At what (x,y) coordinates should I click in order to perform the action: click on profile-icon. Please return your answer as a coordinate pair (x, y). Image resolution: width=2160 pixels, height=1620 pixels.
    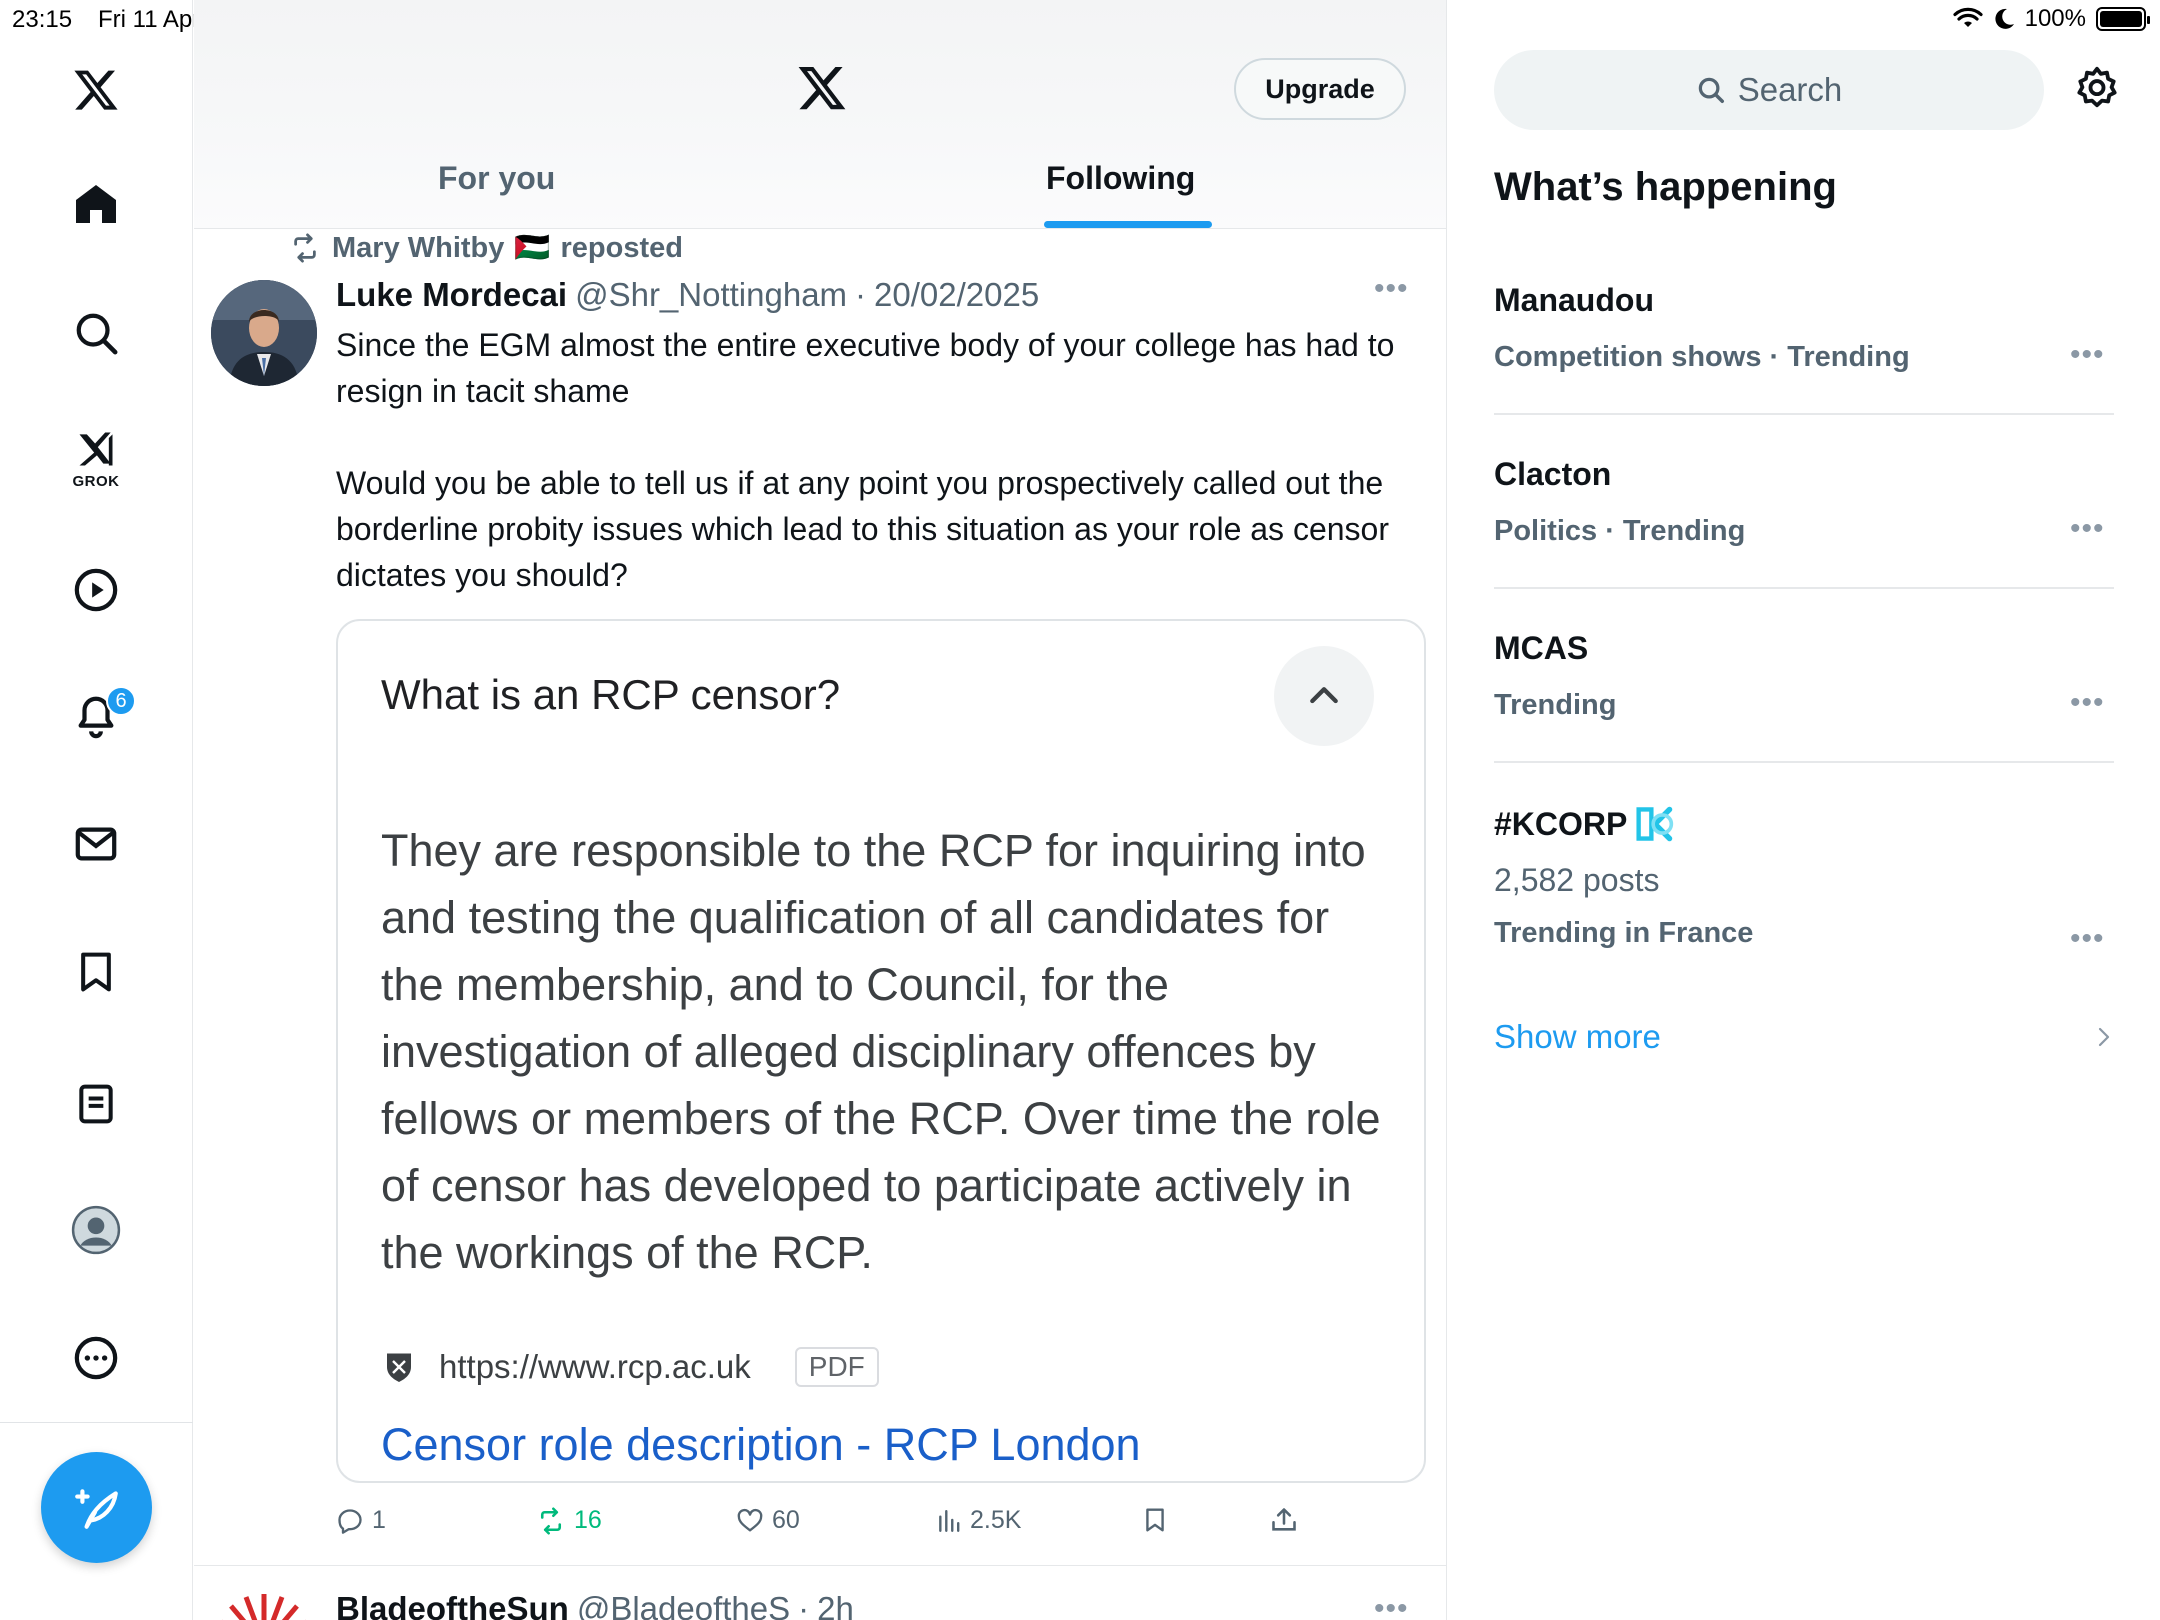
    Looking at the image, I should click on (96, 1230).